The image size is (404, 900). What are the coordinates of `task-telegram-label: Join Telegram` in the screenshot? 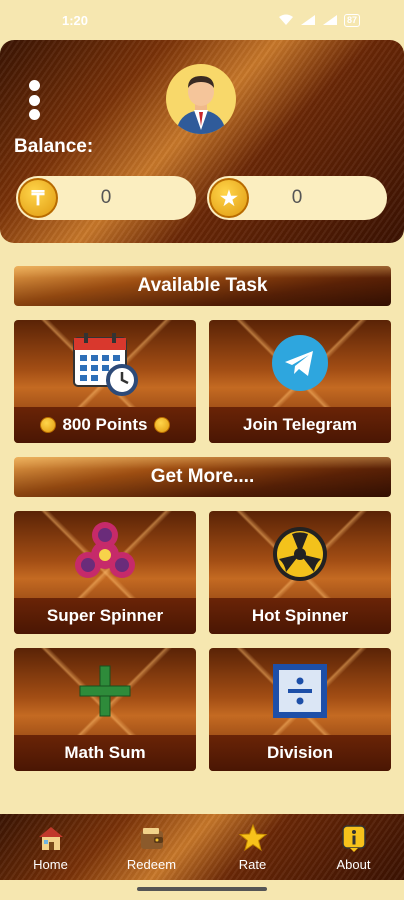 It's located at (300, 424).